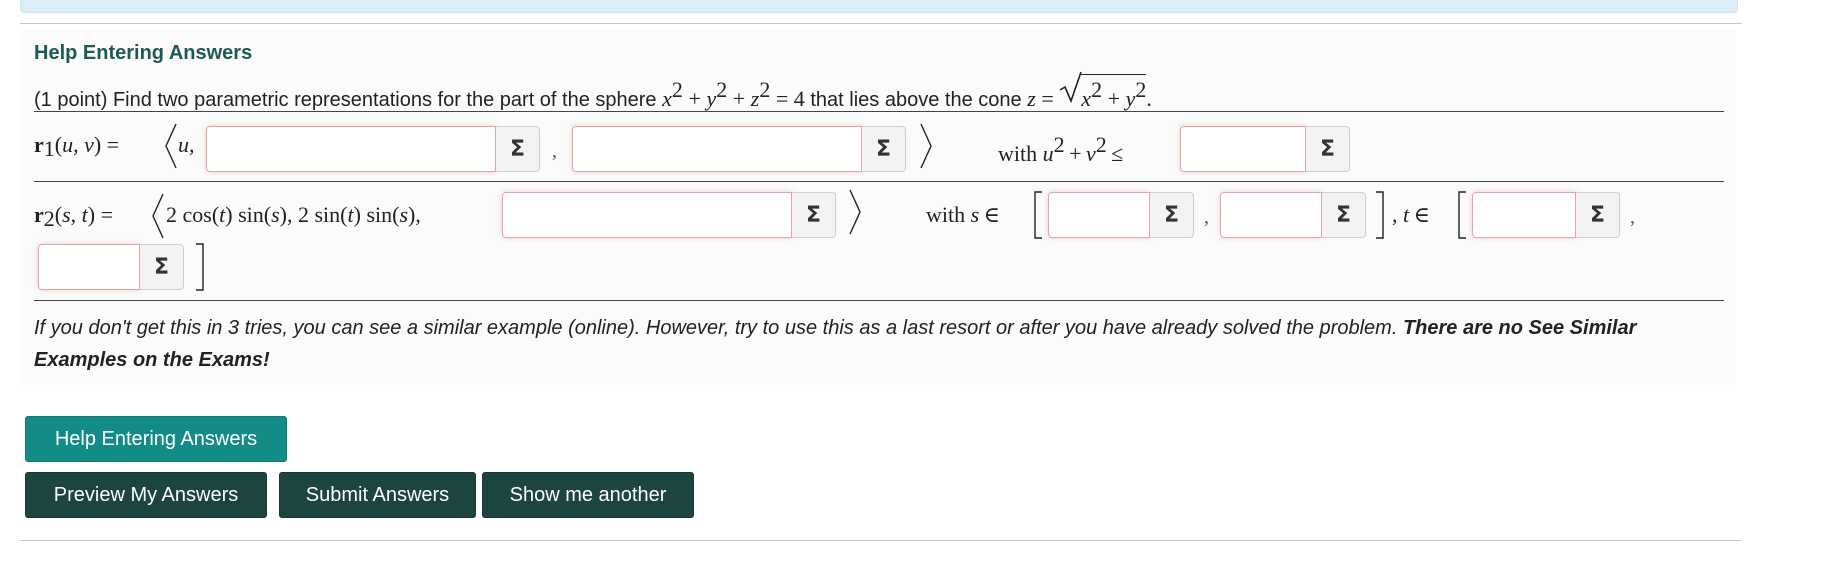  Describe the element at coordinates (963, 214) in the screenshot. I see `s-range-label: with s ∈` at that location.